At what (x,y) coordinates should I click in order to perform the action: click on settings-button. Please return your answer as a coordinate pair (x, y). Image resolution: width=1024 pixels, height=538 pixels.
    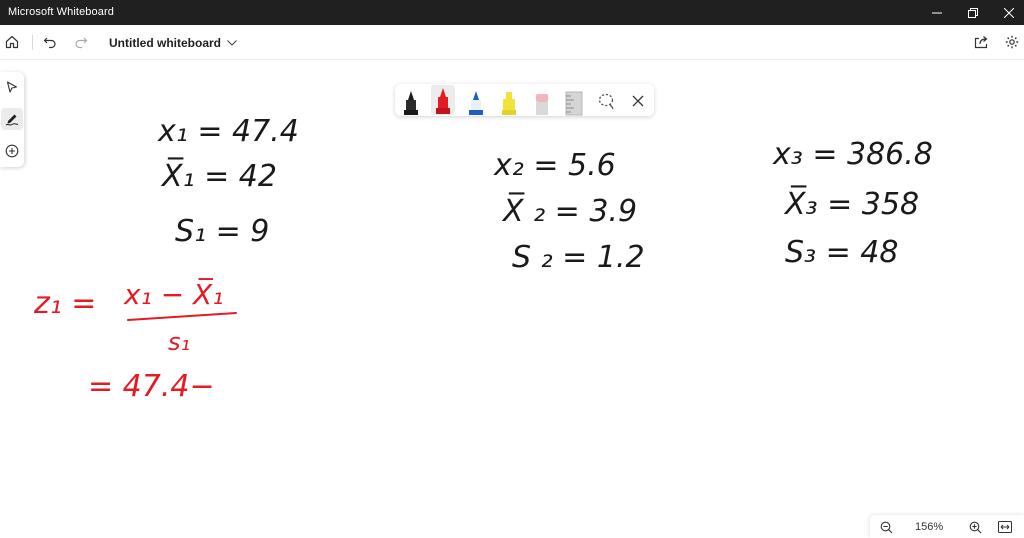
    Looking at the image, I should click on (1012, 42).